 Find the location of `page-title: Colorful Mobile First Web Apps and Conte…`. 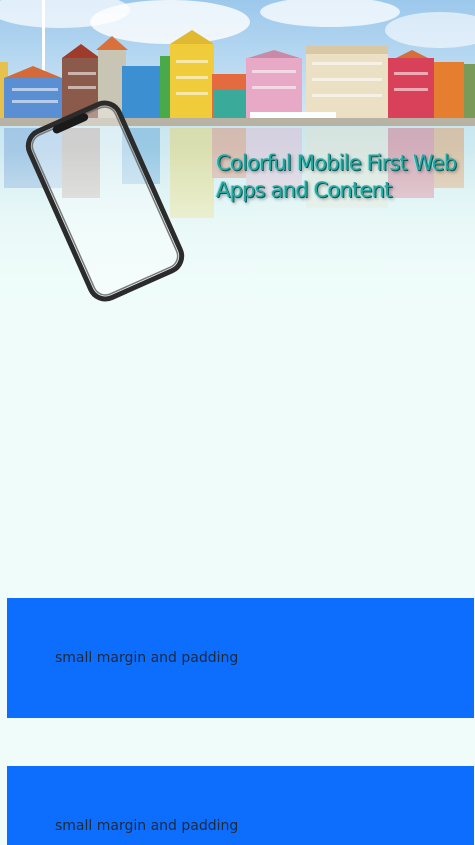

page-title: Colorful Mobile First Web Apps and Conte… is located at coordinates (336, 176).